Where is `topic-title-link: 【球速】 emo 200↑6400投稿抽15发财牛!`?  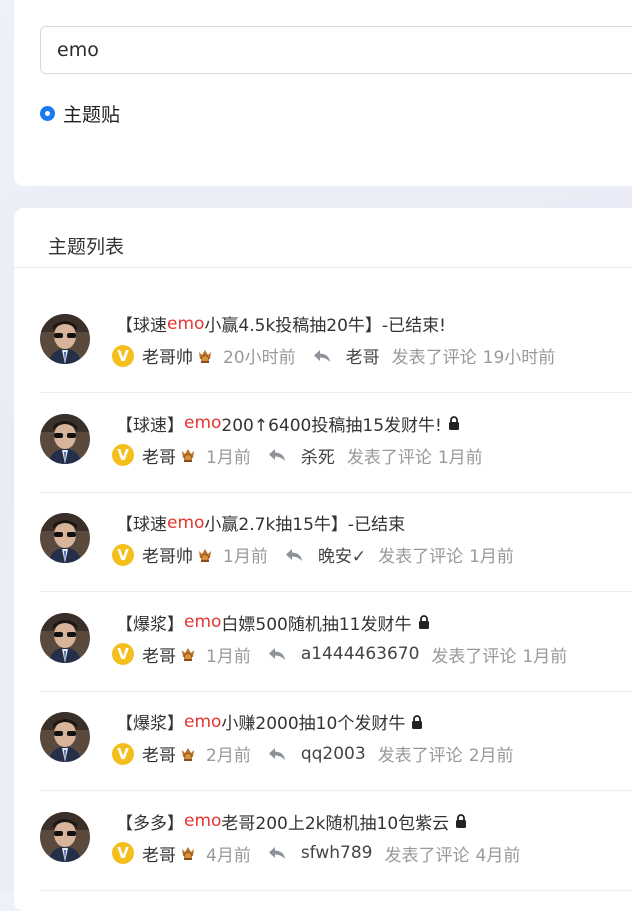
topic-title-link: 【球速】 emo 200↑6400投稿抽15发财牛! is located at coordinates (288, 423).